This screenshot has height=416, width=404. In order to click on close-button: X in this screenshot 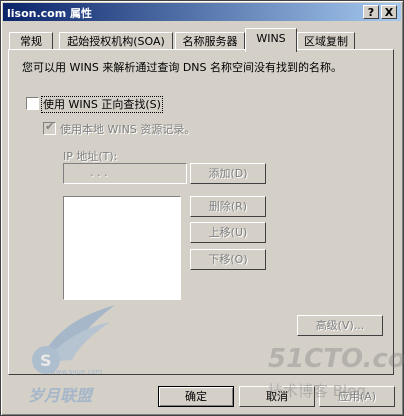, I will do `click(389, 12)`.